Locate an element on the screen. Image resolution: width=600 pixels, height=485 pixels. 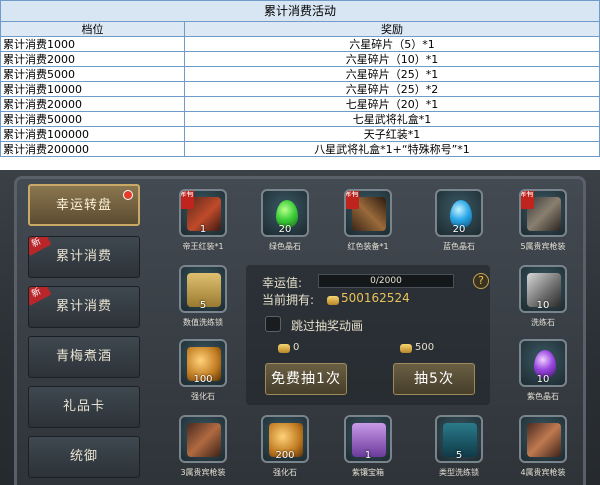
prize-icon: 200 is located at coordinates (285, 439).